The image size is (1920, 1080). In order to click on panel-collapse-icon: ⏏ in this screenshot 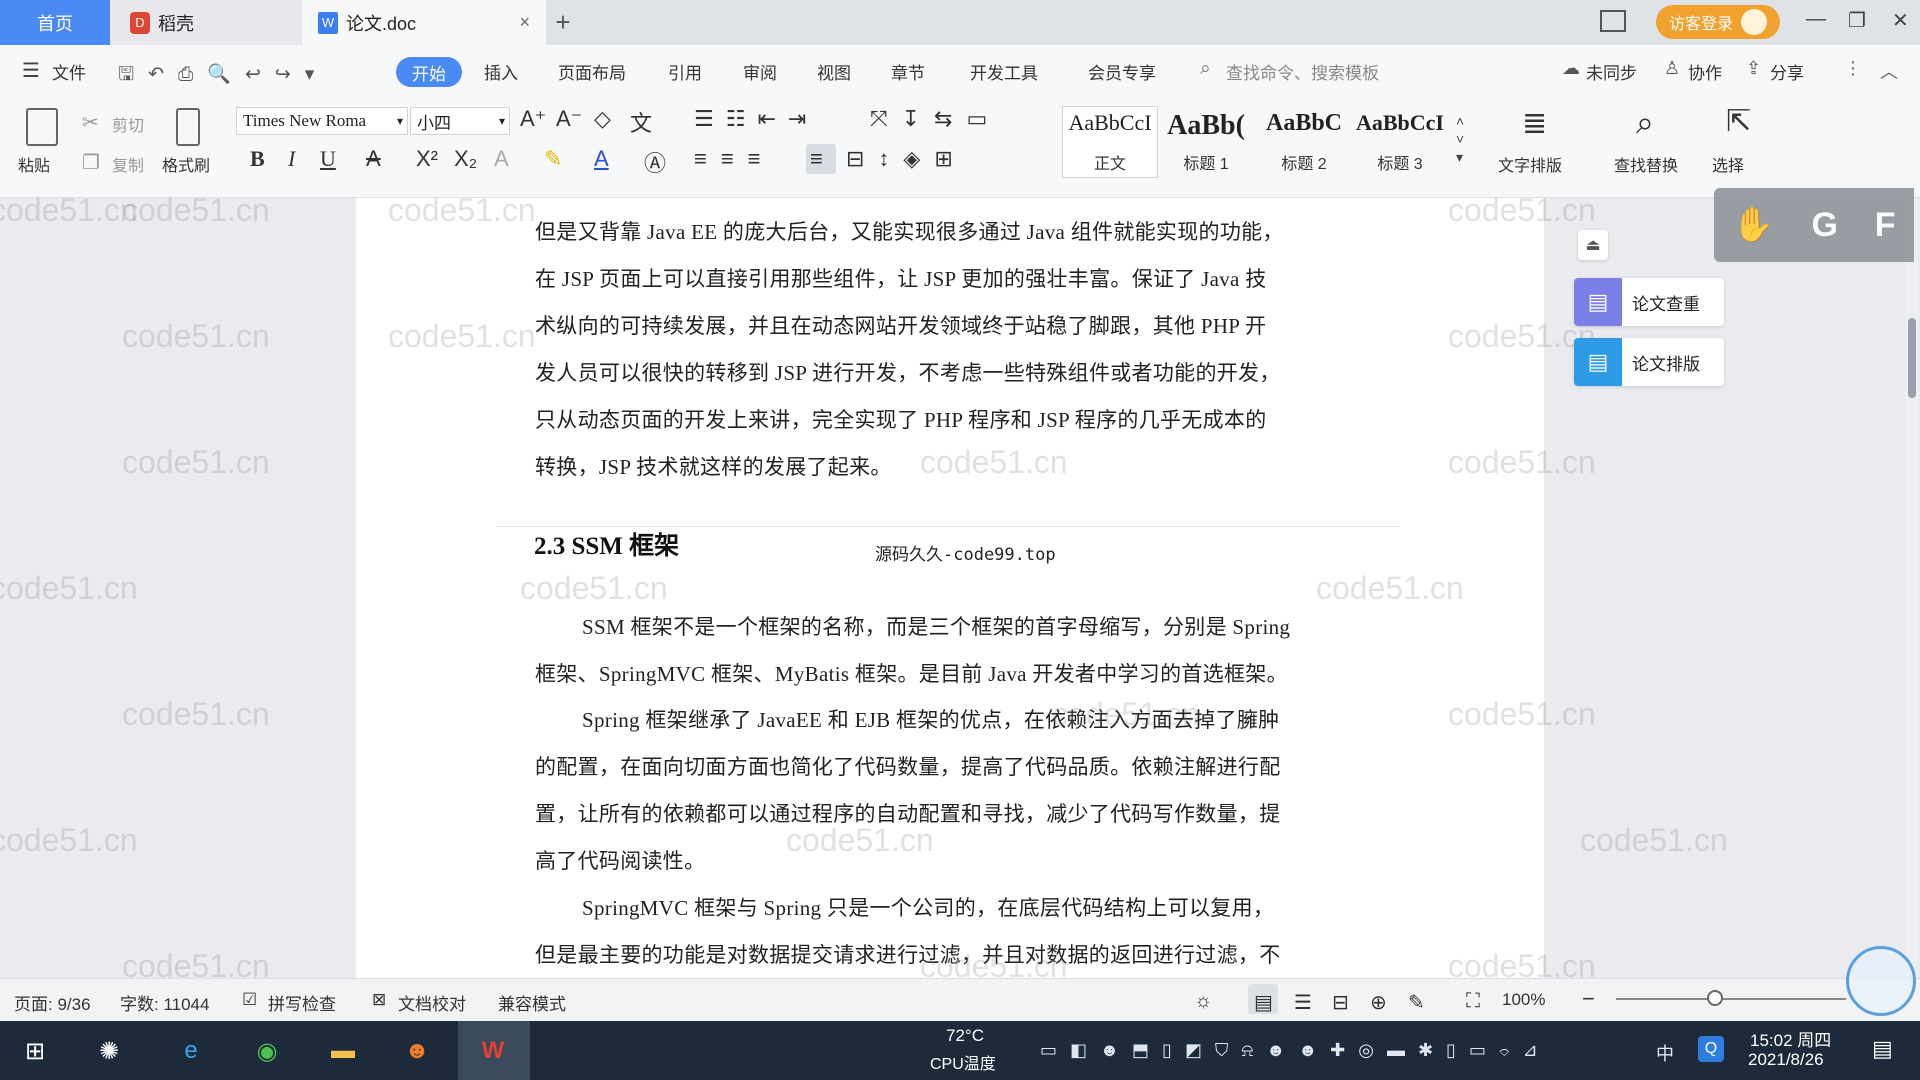, I will do `click(1593, 245)`.